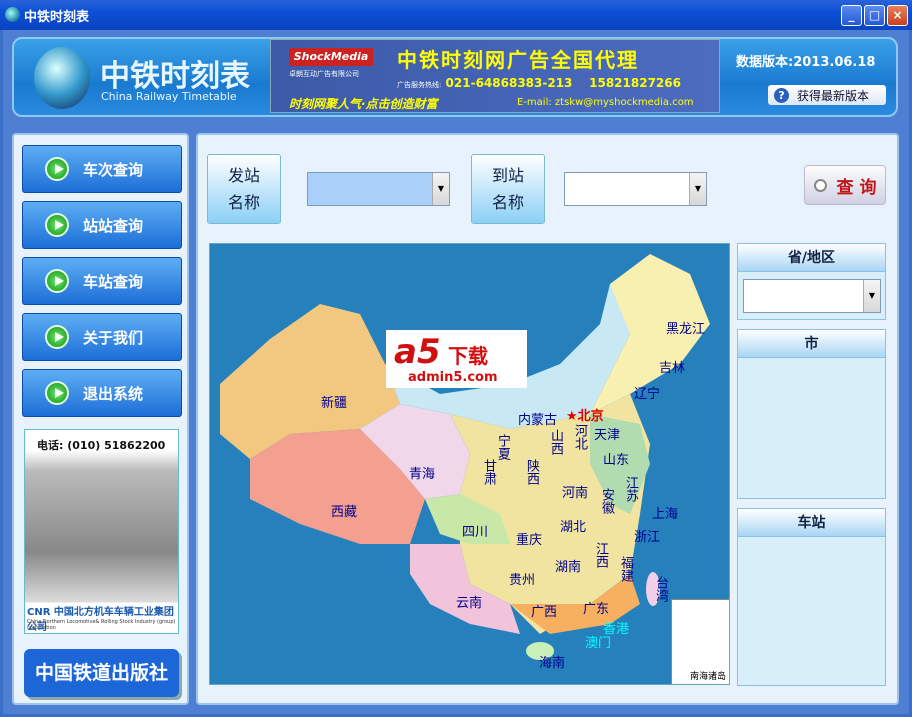  What do you see at coordinates (575, 491) in the screenshot?
I see `province-label: 河南` at bounding box center [575, 491].